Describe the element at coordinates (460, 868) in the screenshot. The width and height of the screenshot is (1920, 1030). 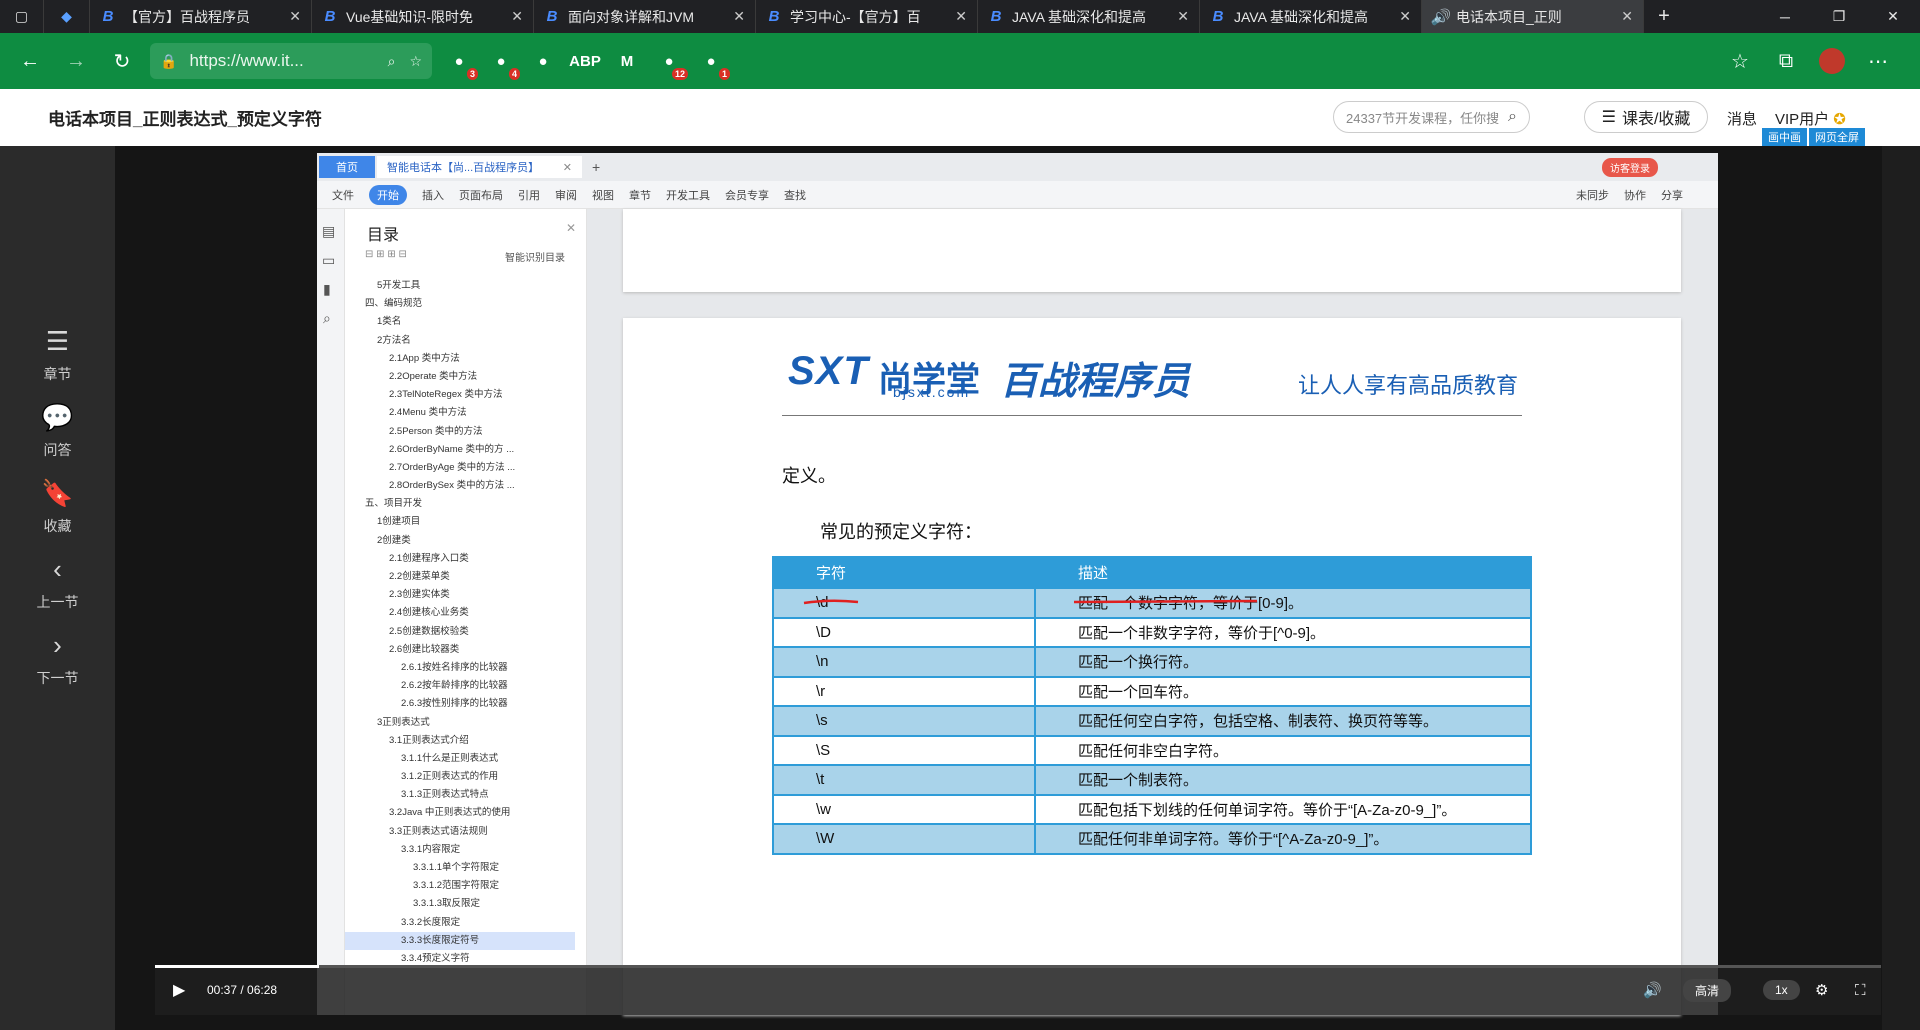
I see `toc-item: 3.3.1.1单个字符限定` at that location.